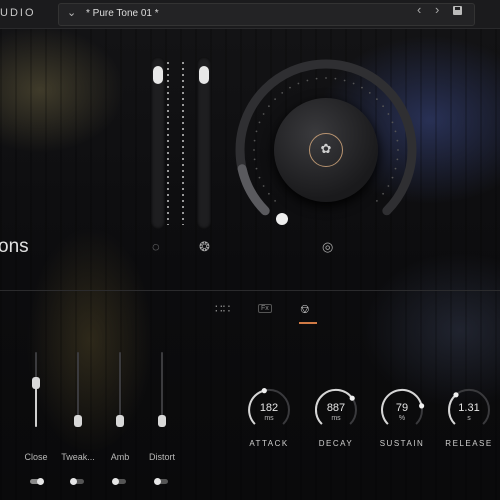  What do you see at coordinates (419, 9) in the screenshot?
I see `chevron-left-icon: ‹` at bounding box center [419, 9].